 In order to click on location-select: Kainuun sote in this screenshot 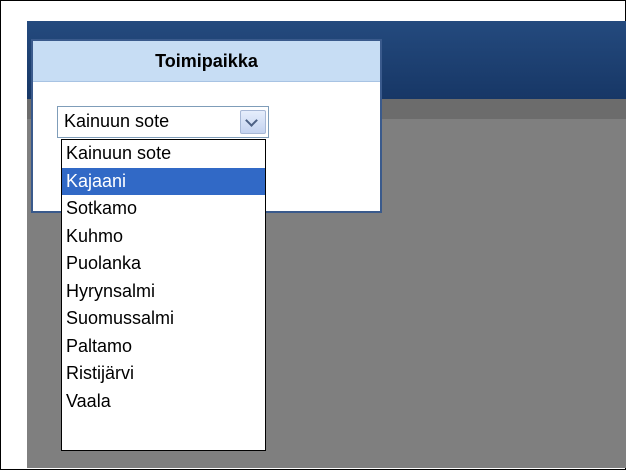, I will do `click(163, 122)`.